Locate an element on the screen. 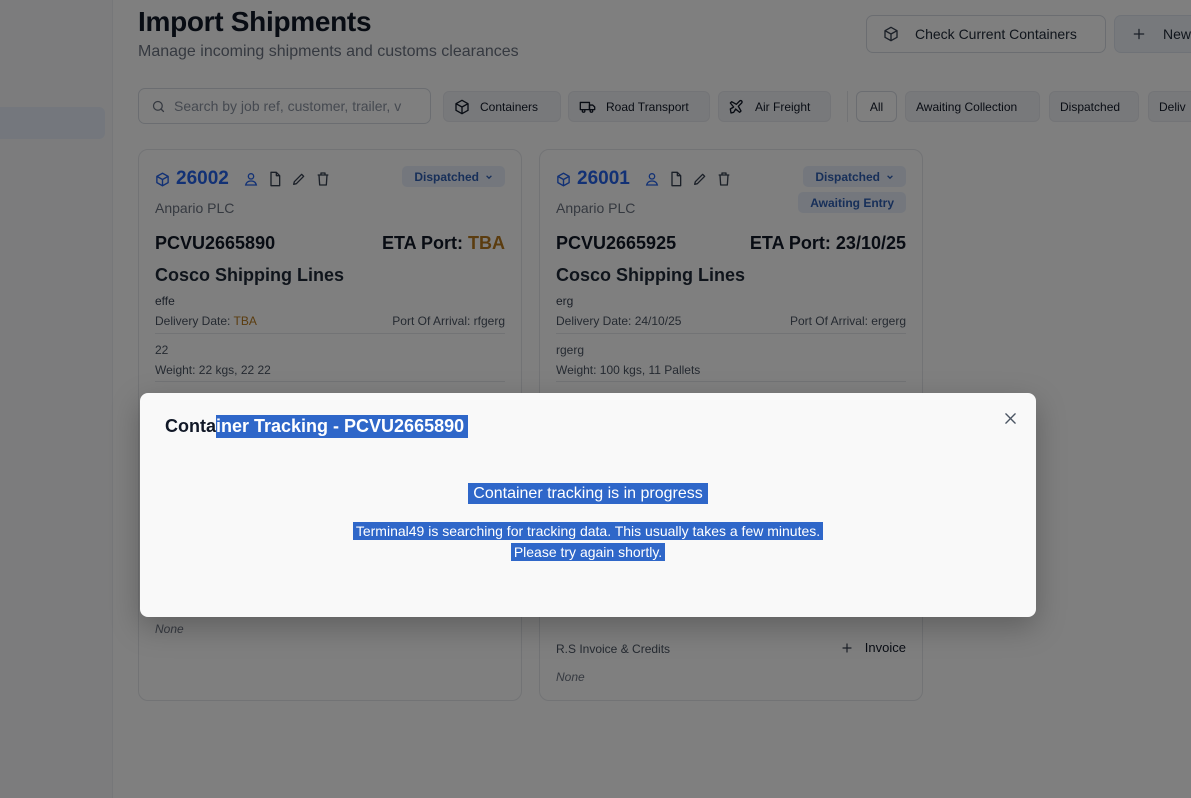  tracking-status-heading: Container tracking is in progress is located at coordinates (588, 493).